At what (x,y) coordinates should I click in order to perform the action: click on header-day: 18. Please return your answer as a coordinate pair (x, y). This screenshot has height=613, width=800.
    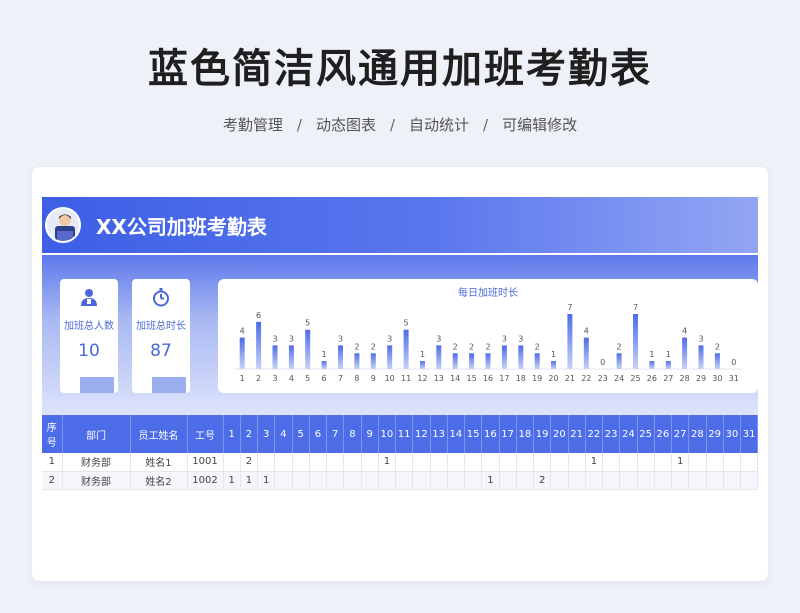
    Looking at the image, I should click on (525, 434).